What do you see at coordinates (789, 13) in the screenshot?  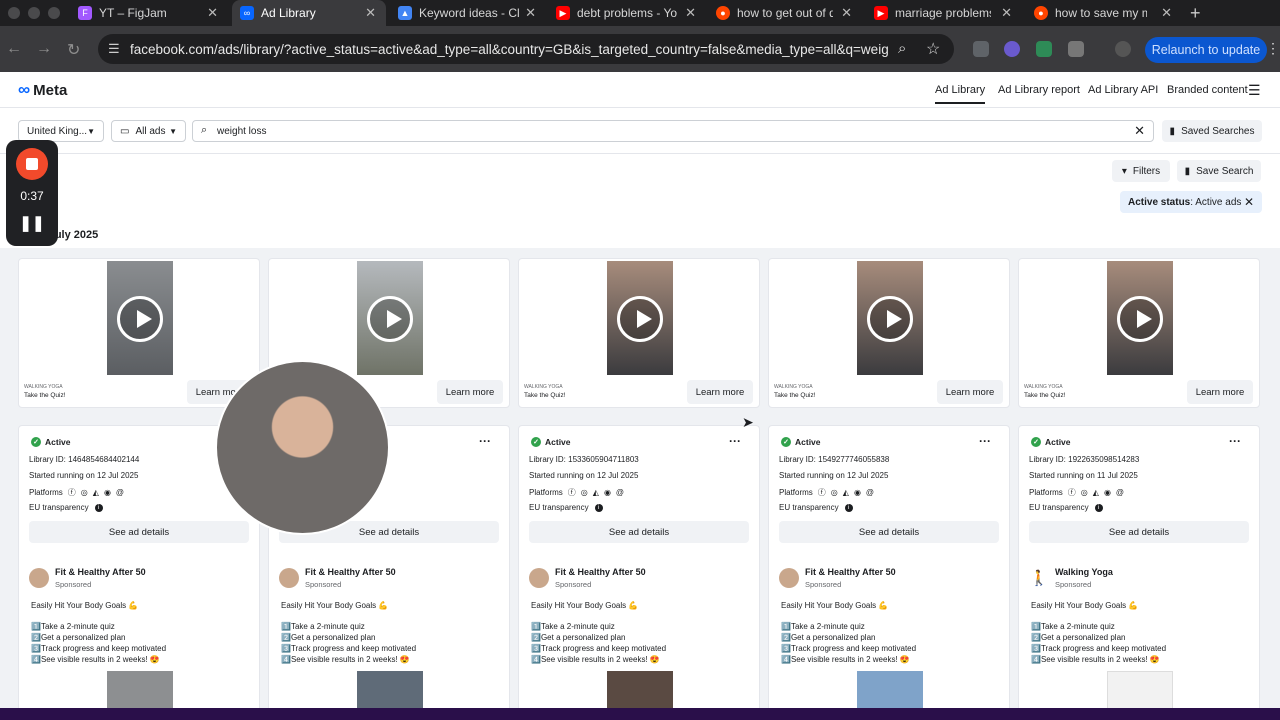 I see `tab-get-out-of-debt: ● how to get out of d ✕` at bounding box center [789, 13].